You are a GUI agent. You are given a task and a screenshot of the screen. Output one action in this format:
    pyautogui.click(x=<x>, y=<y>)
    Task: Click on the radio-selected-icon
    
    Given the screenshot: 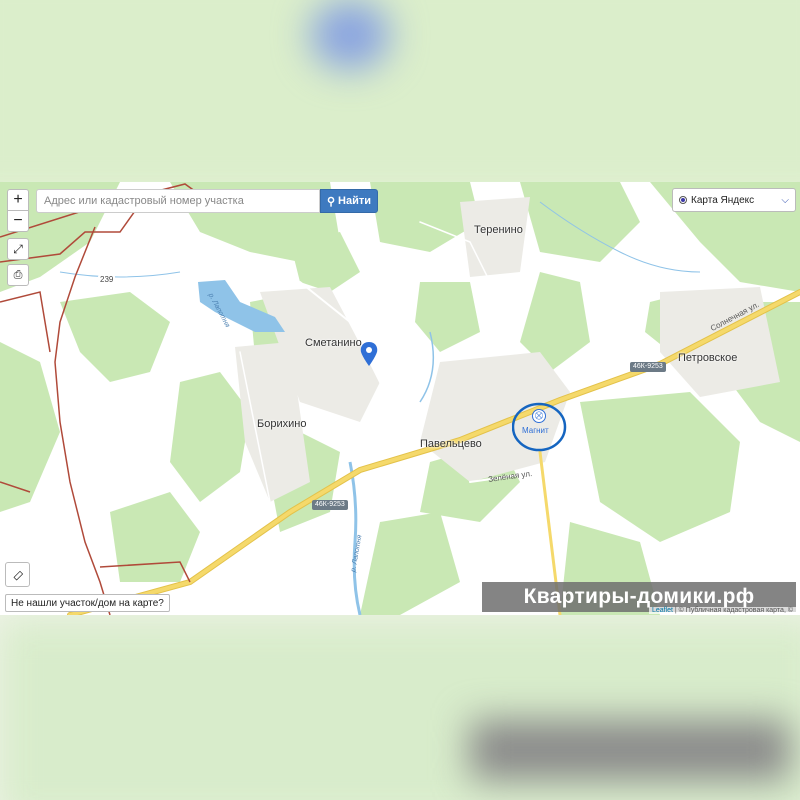 What is the action you would take?
    pyautogui.click(x=683, y=200)
    